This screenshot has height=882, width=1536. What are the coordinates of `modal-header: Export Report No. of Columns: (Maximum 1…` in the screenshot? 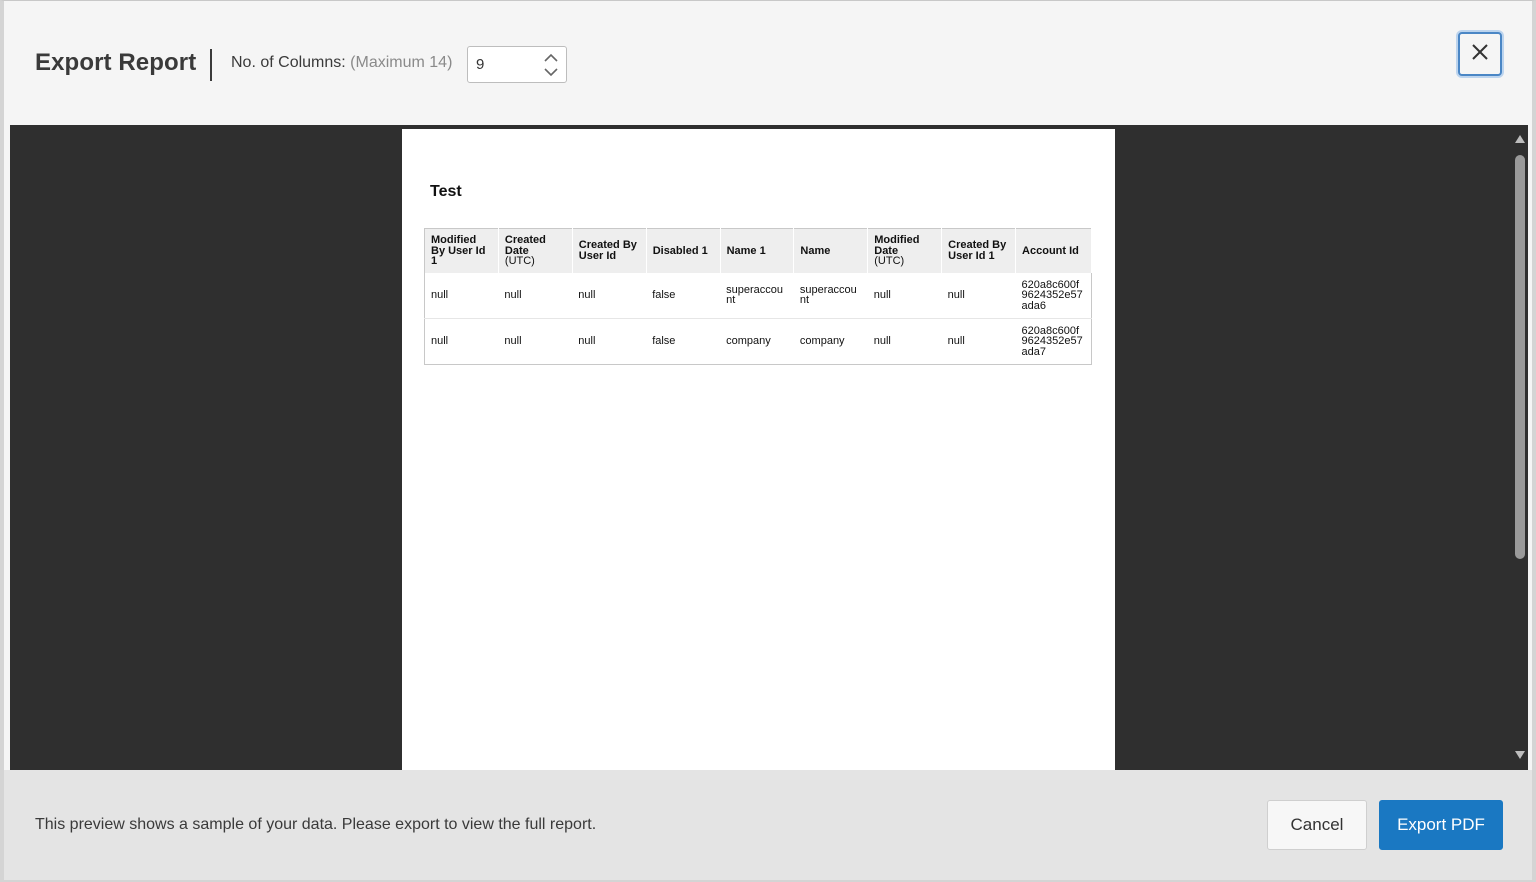 It's located at (768, 63).